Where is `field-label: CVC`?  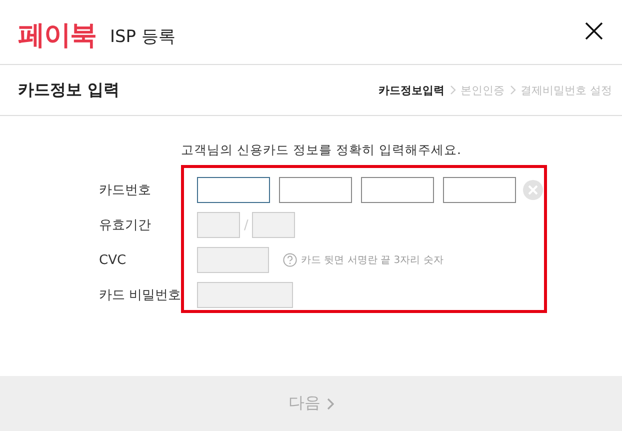
field-label: CVC is located at coordinates (113, 260).